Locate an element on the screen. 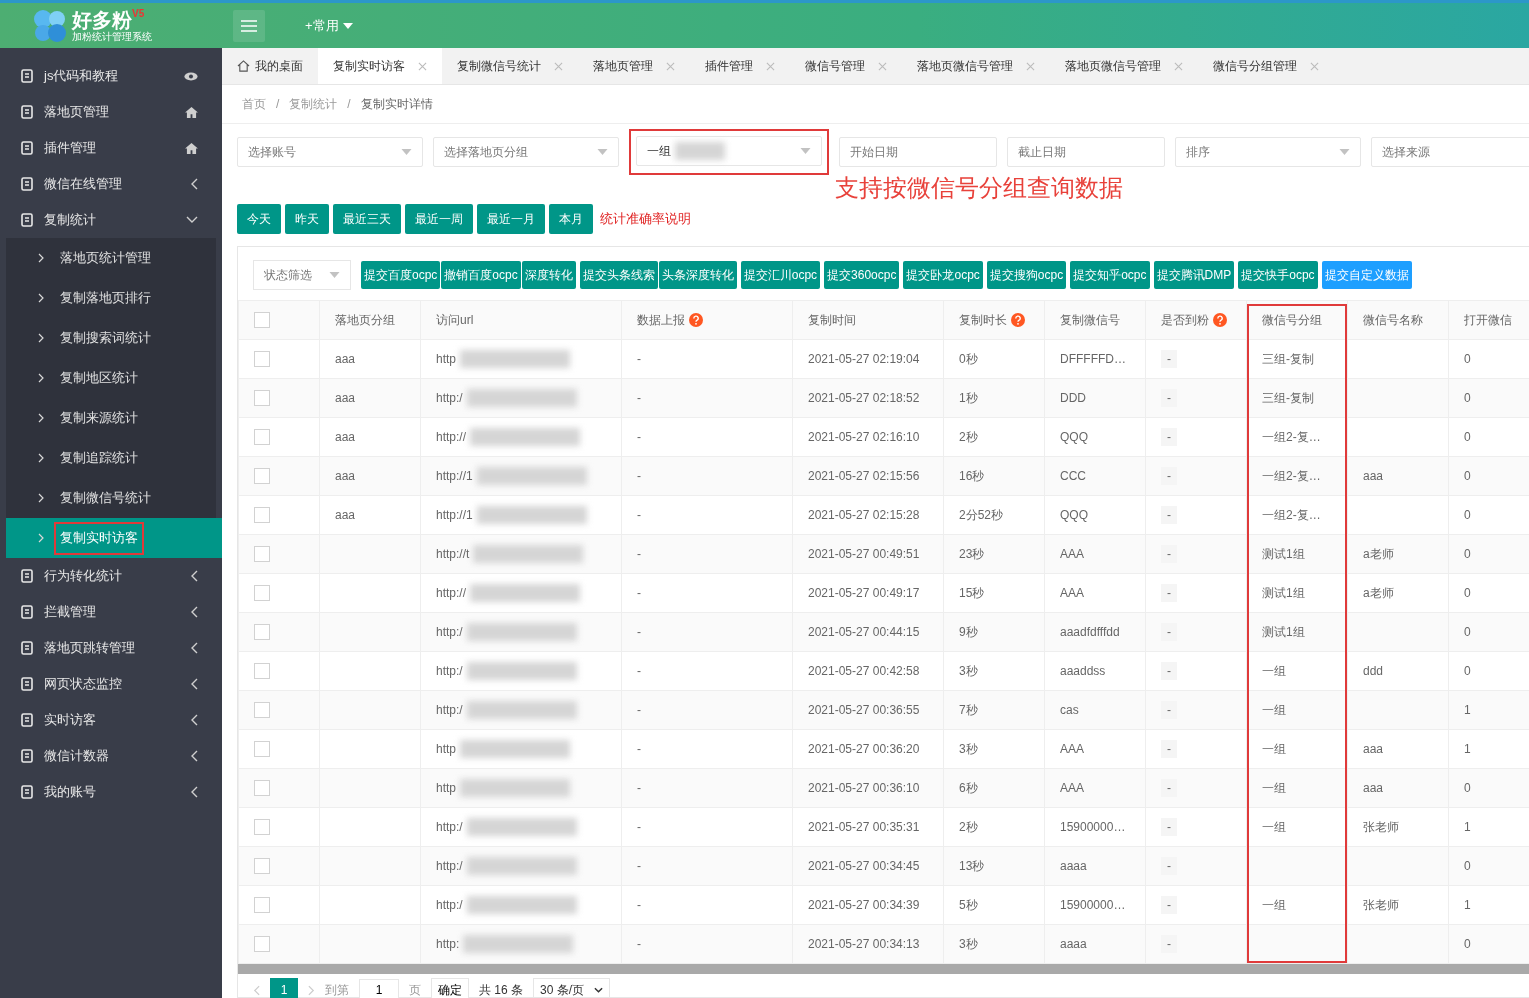 This screenshot has width=1529, height=998. sidebar-item: 微信计数器 is located at coordinates (111, 756).